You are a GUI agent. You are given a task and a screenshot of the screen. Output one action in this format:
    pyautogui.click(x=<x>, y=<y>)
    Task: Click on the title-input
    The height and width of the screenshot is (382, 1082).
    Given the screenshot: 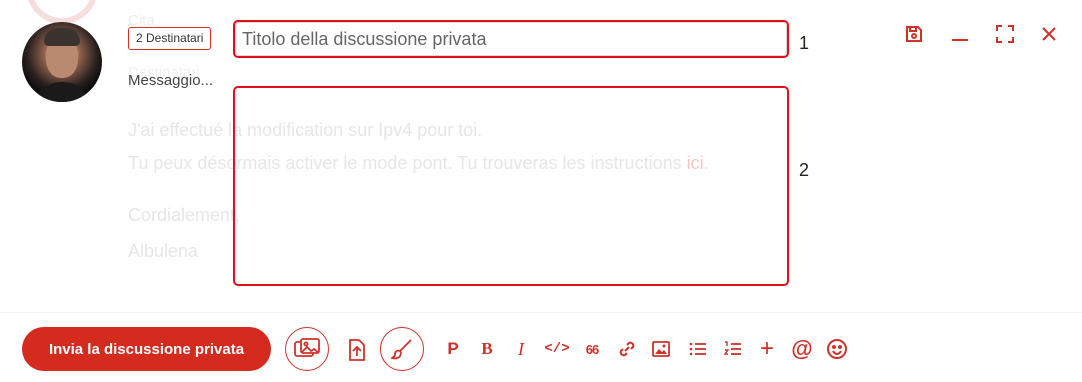 What is the action you would take?
    pyautogui.click(x=511, y=39)
    